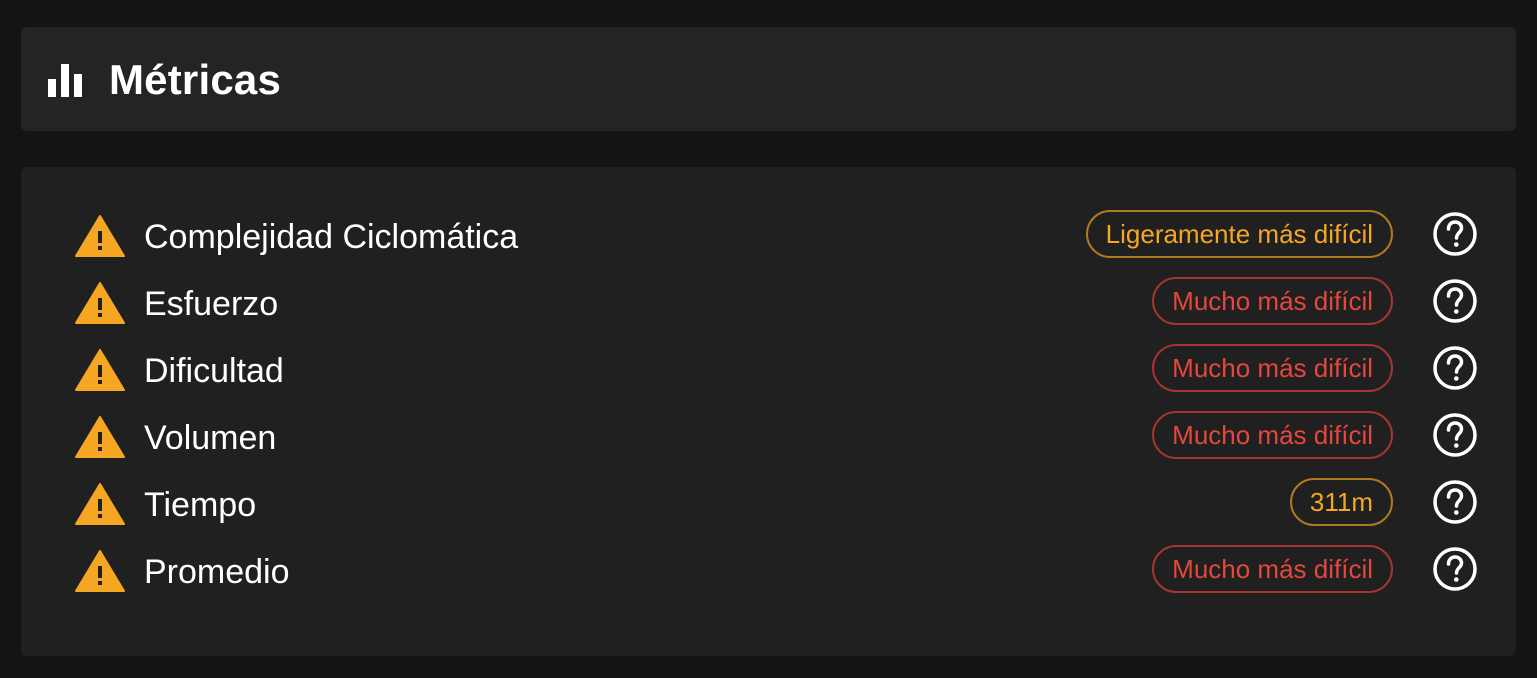  I want to click on metric-row-promedio: Promedio Mucho más difícil, so click(780, 570).